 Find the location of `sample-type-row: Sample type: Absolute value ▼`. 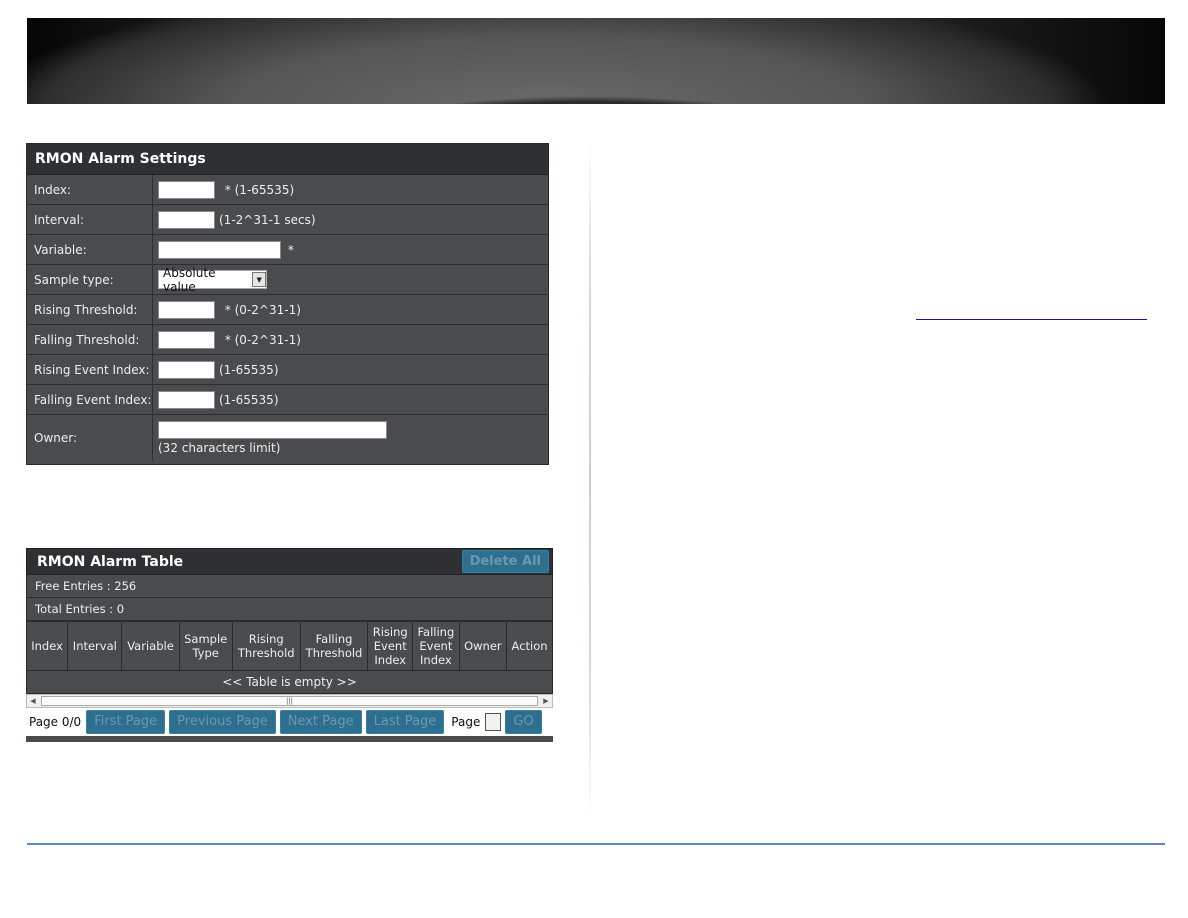

sample-type-row: Sample type: Absolute value ▼ is located at coordinates (287, 280).